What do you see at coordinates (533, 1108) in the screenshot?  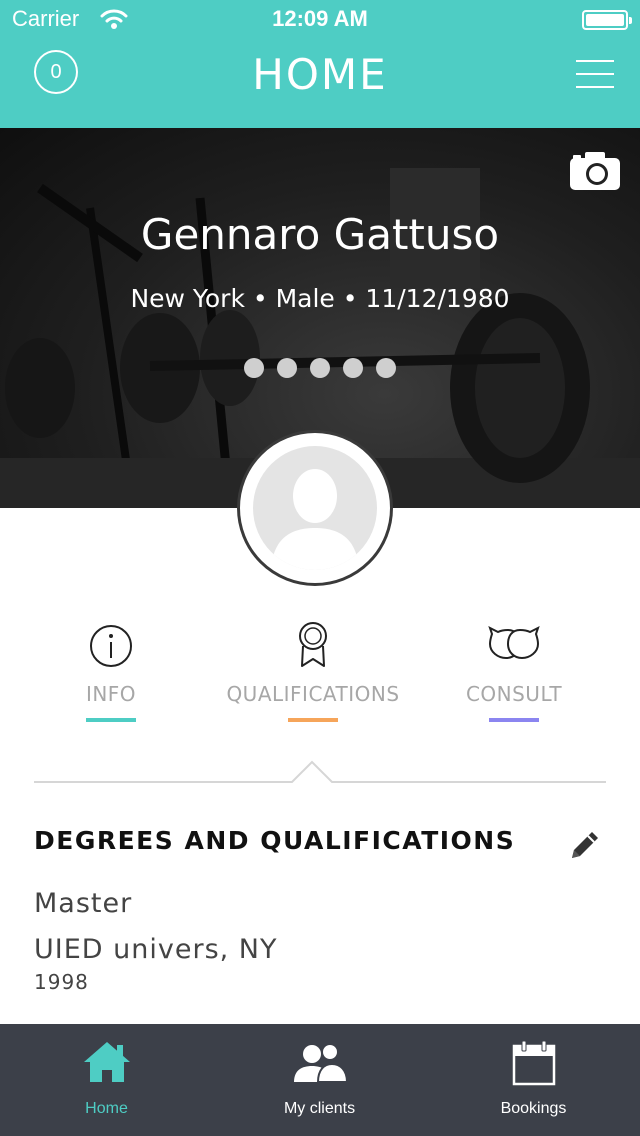 I see `nav-label: Bookings` at bounding box center [533, 1108].